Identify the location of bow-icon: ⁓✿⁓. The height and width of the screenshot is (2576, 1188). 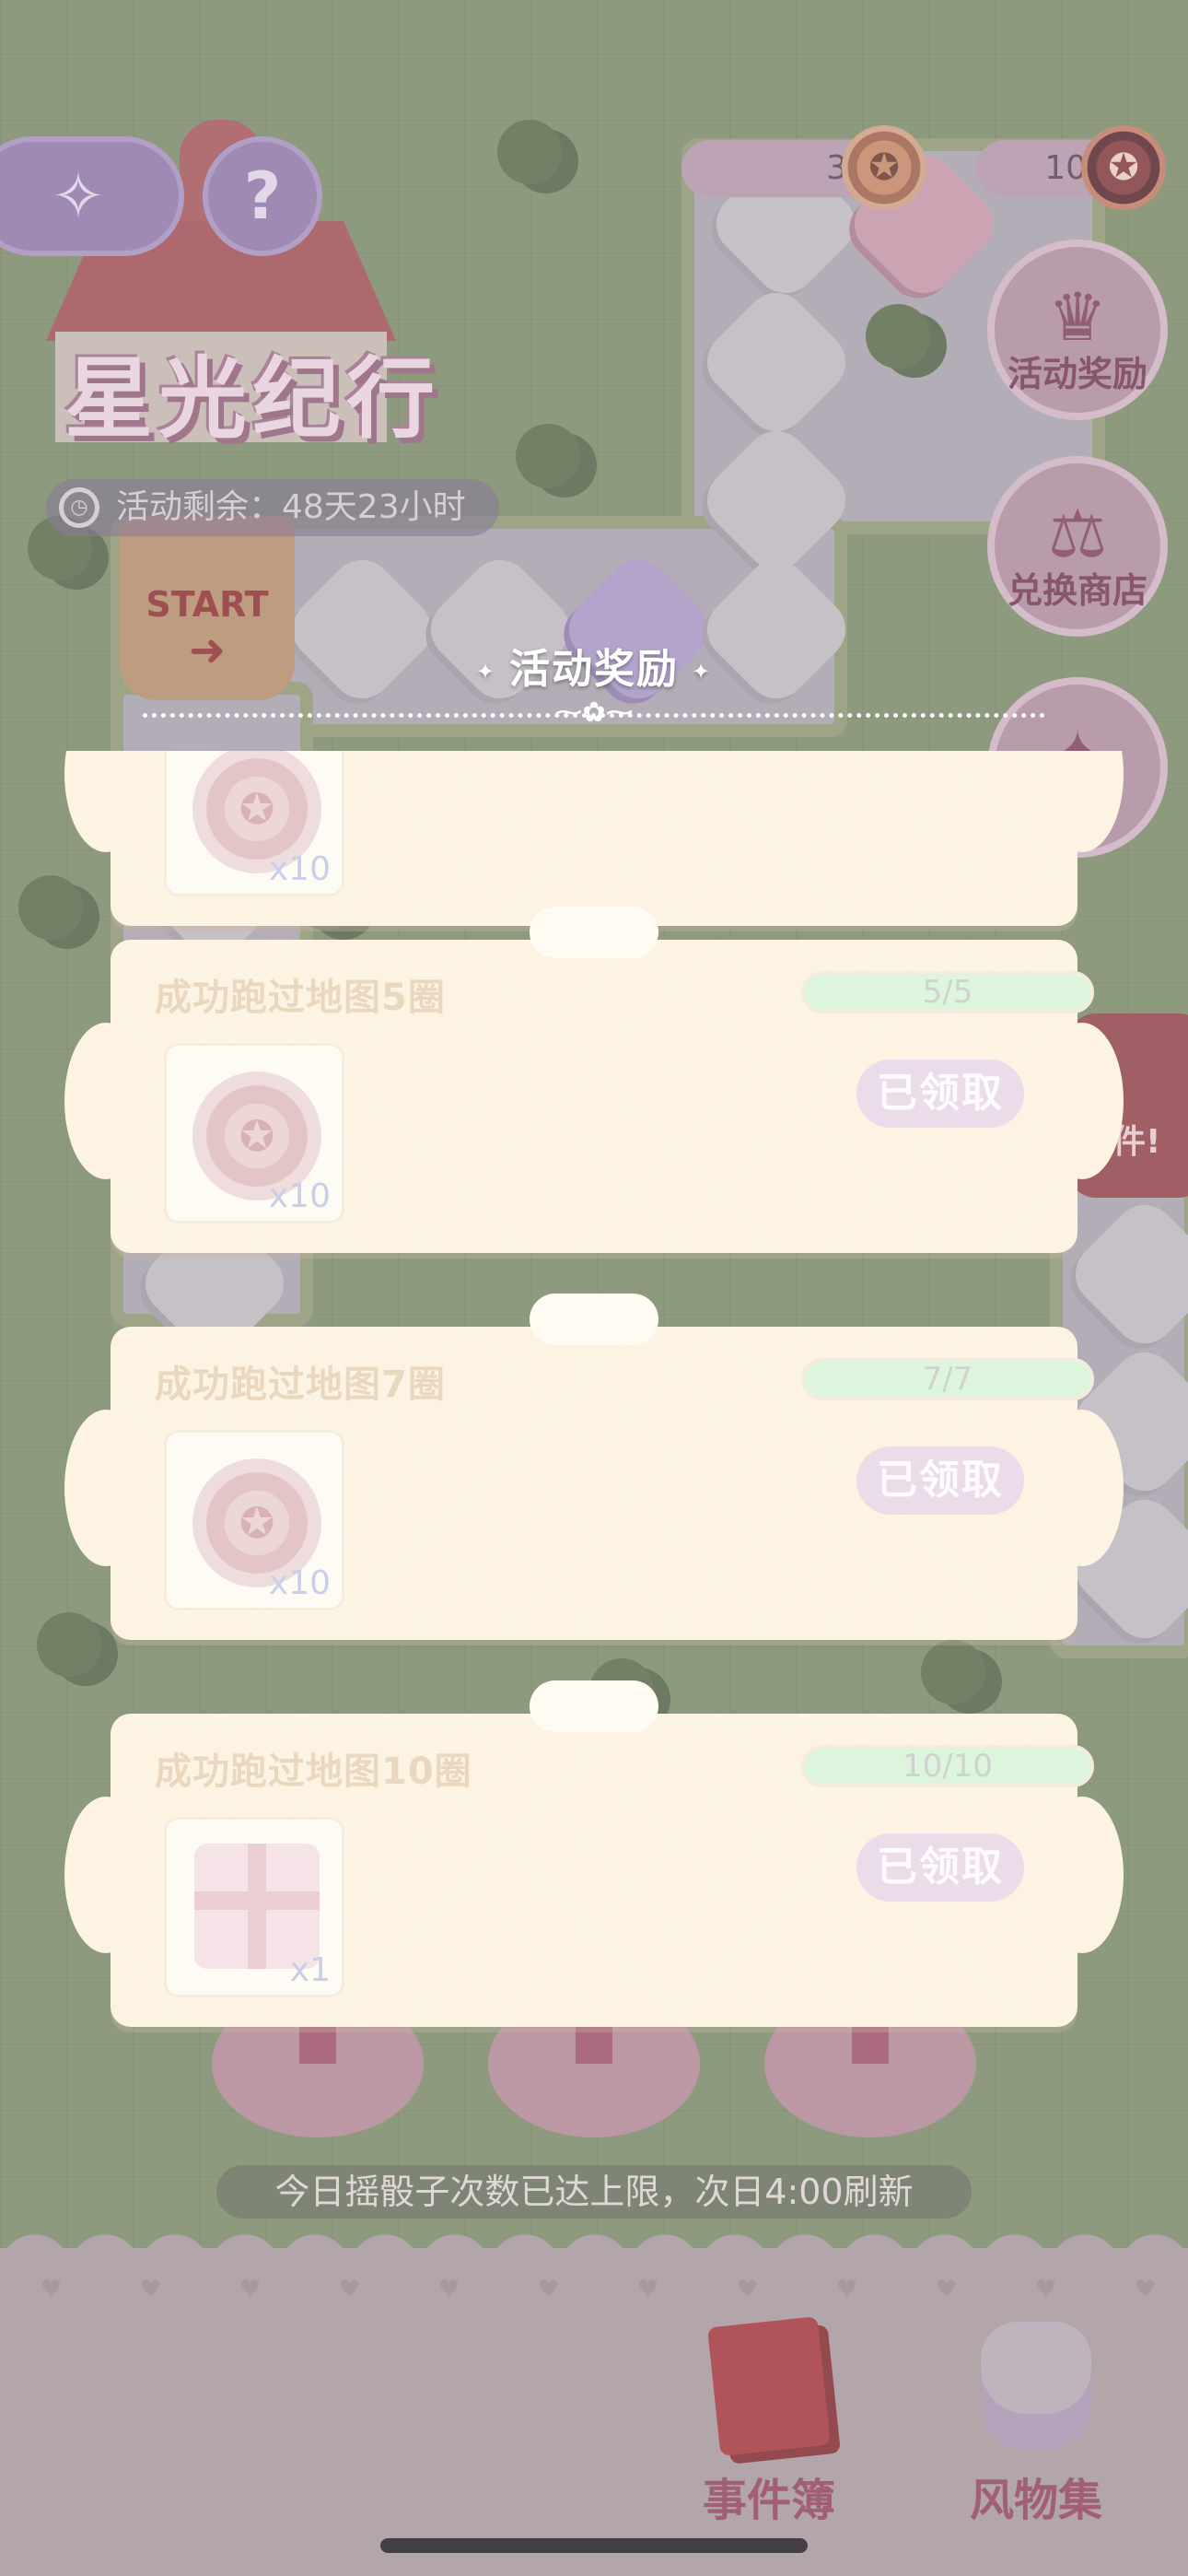
(594, 713).